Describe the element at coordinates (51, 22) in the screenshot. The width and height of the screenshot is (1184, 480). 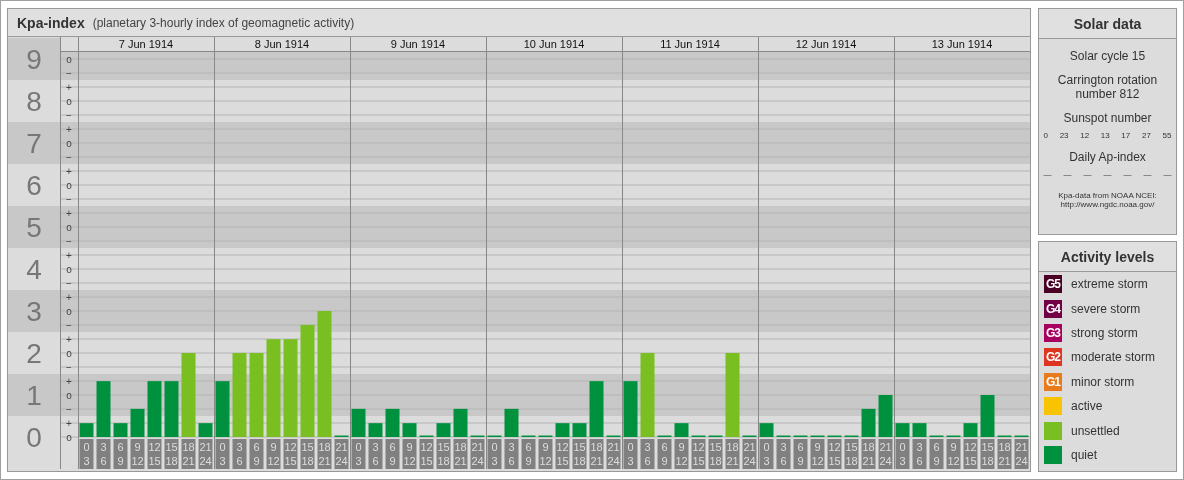
I see `chart-title: Kpa-index` at that location.